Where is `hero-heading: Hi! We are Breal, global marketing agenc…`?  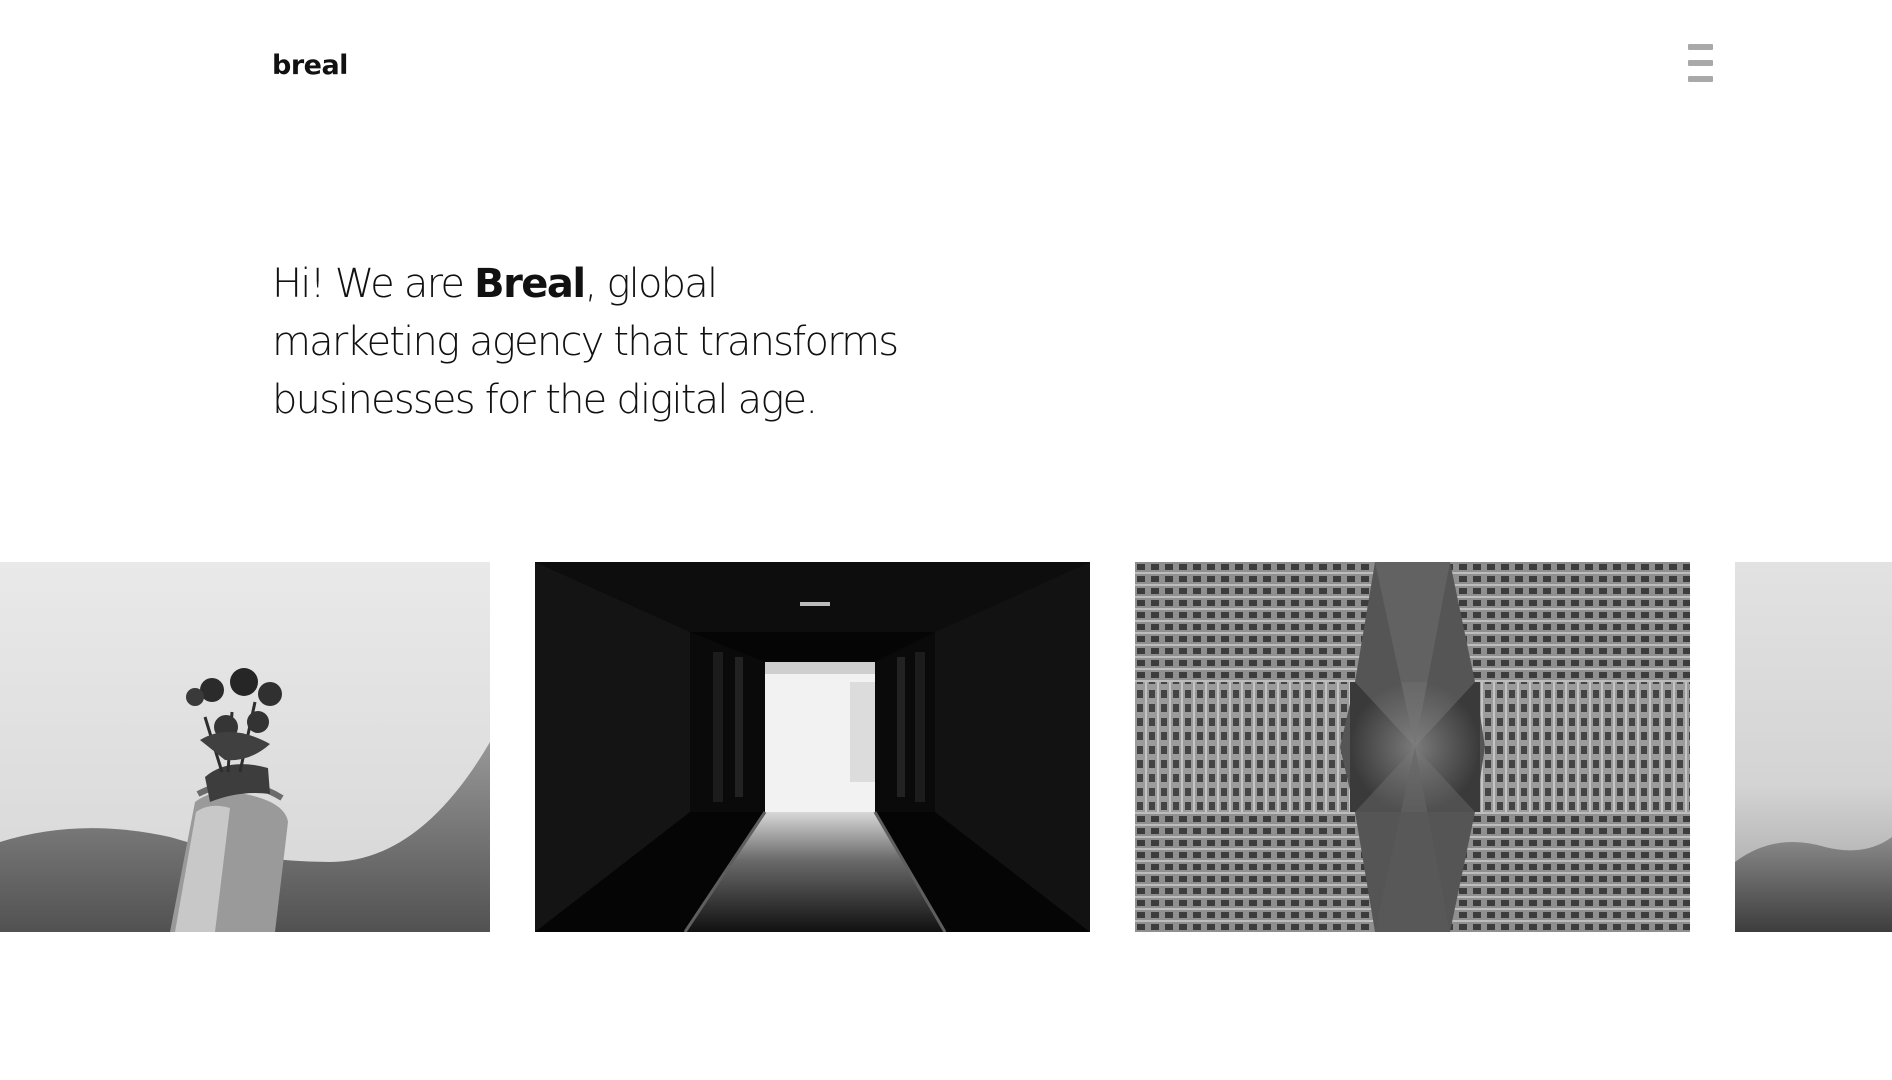
hero-heading: Hi! We are Breal, global marketing agenc… is located at coordinates (592, 342).